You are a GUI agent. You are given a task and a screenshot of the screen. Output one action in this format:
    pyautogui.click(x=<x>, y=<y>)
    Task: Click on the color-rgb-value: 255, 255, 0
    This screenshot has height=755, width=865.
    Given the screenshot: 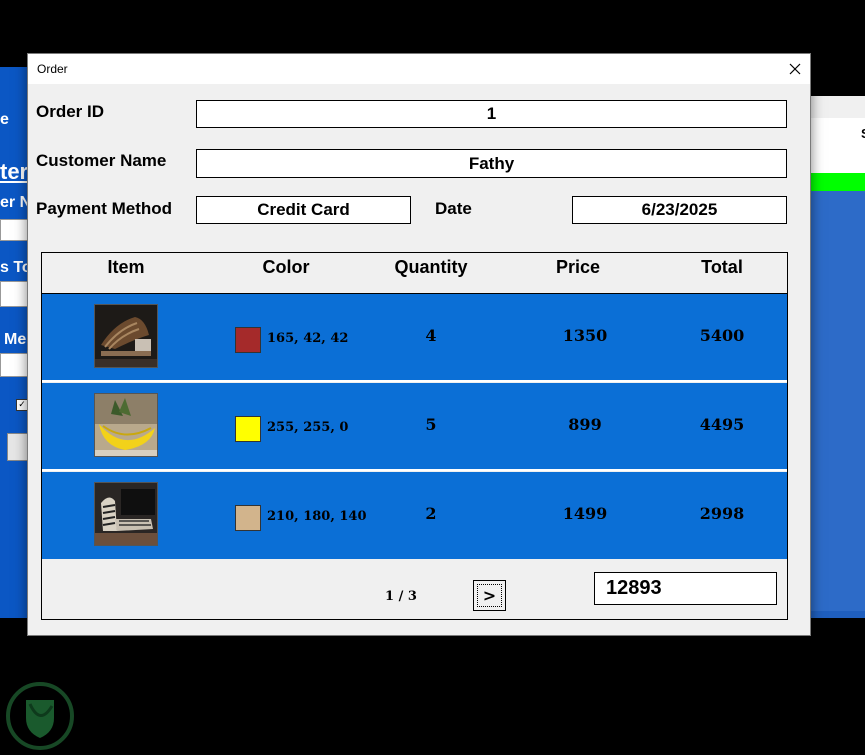 What is the action you would take?
    pyautogui.click(x=308, y=427)
    